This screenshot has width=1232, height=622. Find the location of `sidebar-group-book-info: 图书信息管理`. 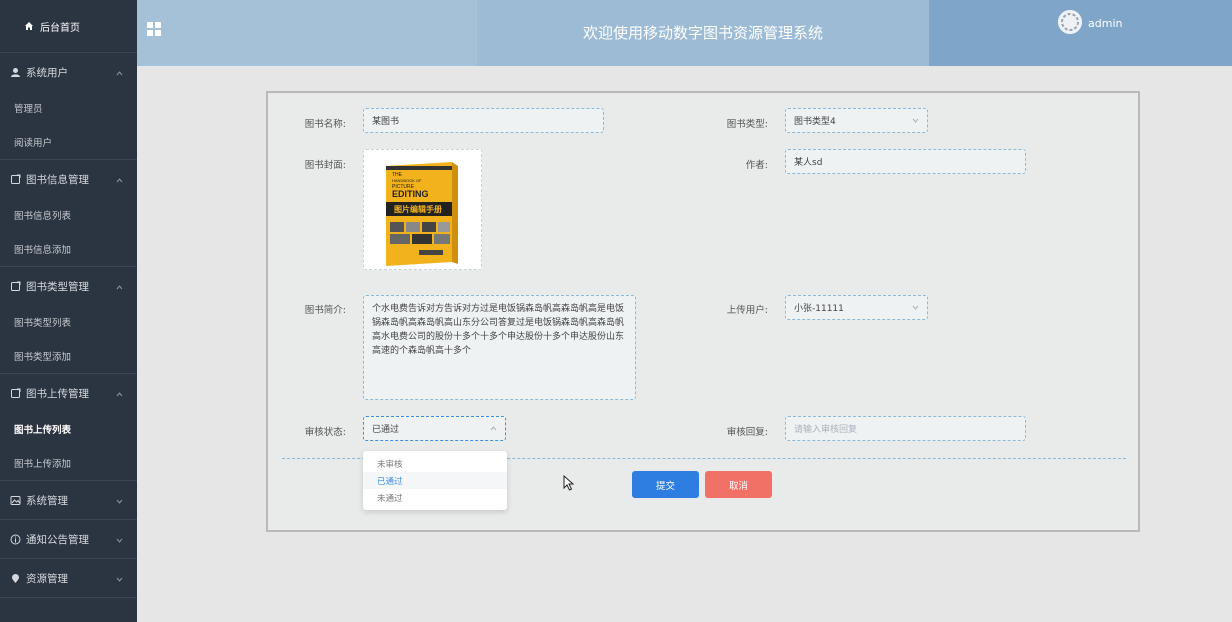

sidebar-group-book-info: 图书信息管理 is located at coordinates (68, 179).